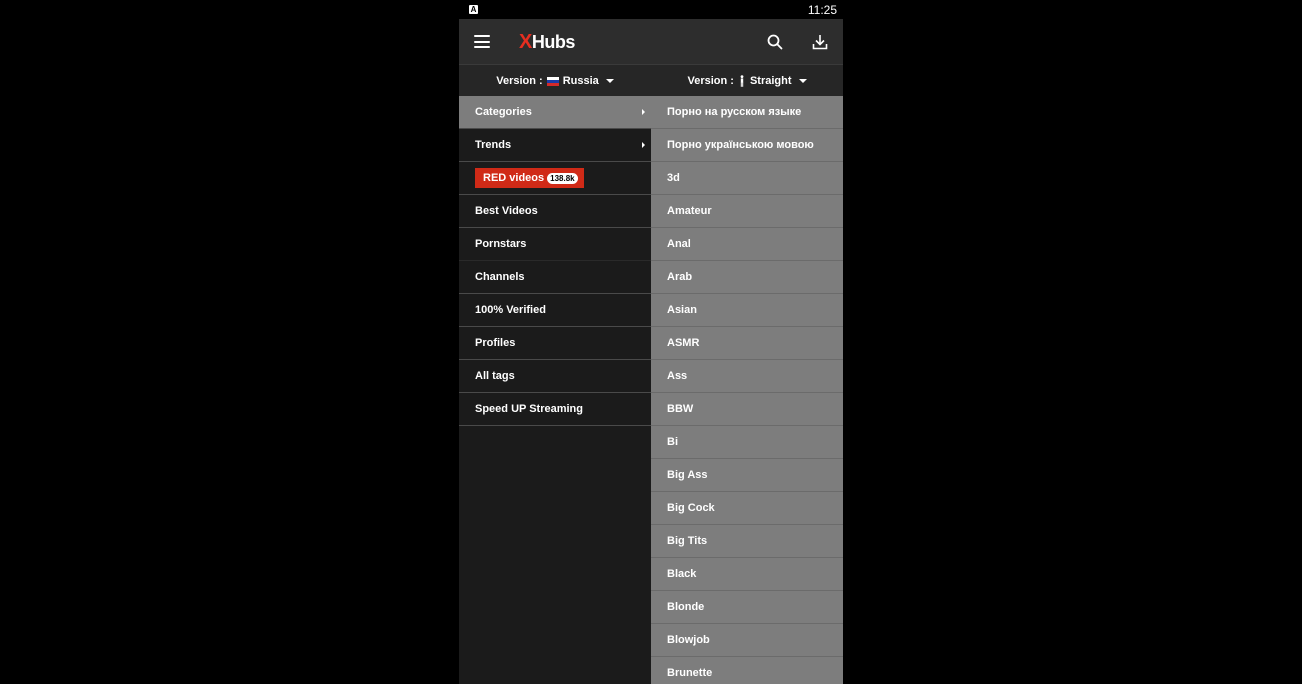 This screenshot has width=1302, height=684. What do you see at coordinates (747, 145) in the screenshot?
I see `category-item: Порно українською мовою` at bounding box center [747, 145].